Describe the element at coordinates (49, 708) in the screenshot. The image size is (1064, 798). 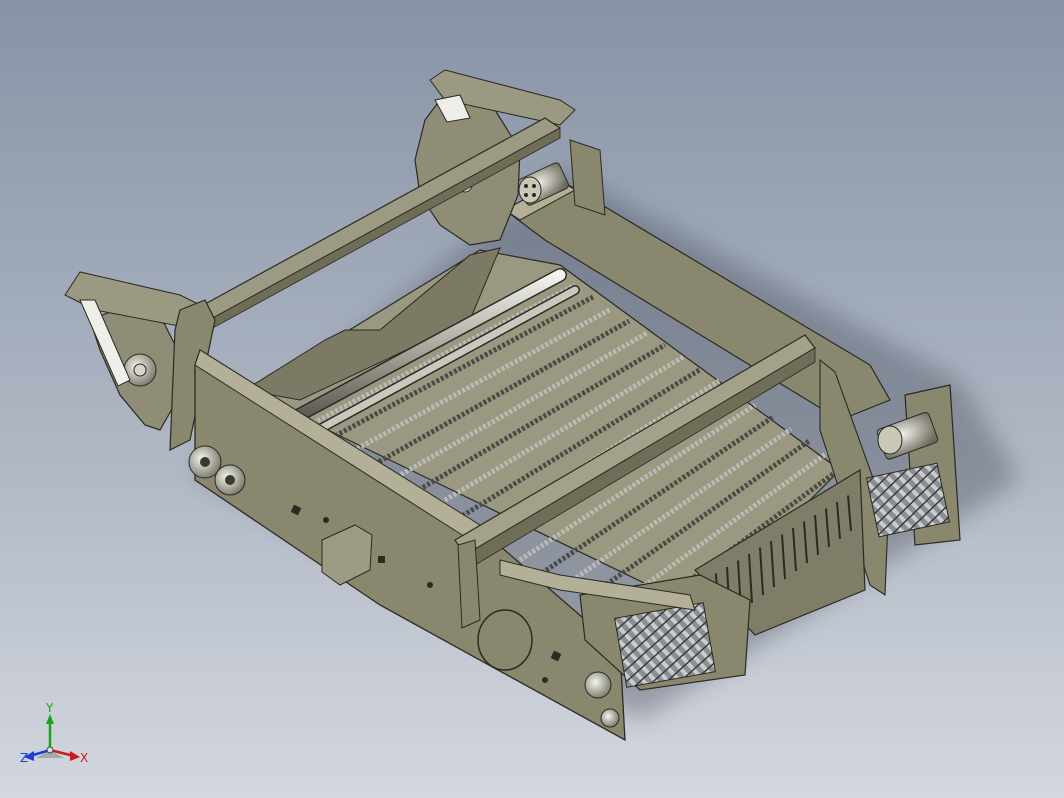
I see `triad-y-label: Y` at that location.